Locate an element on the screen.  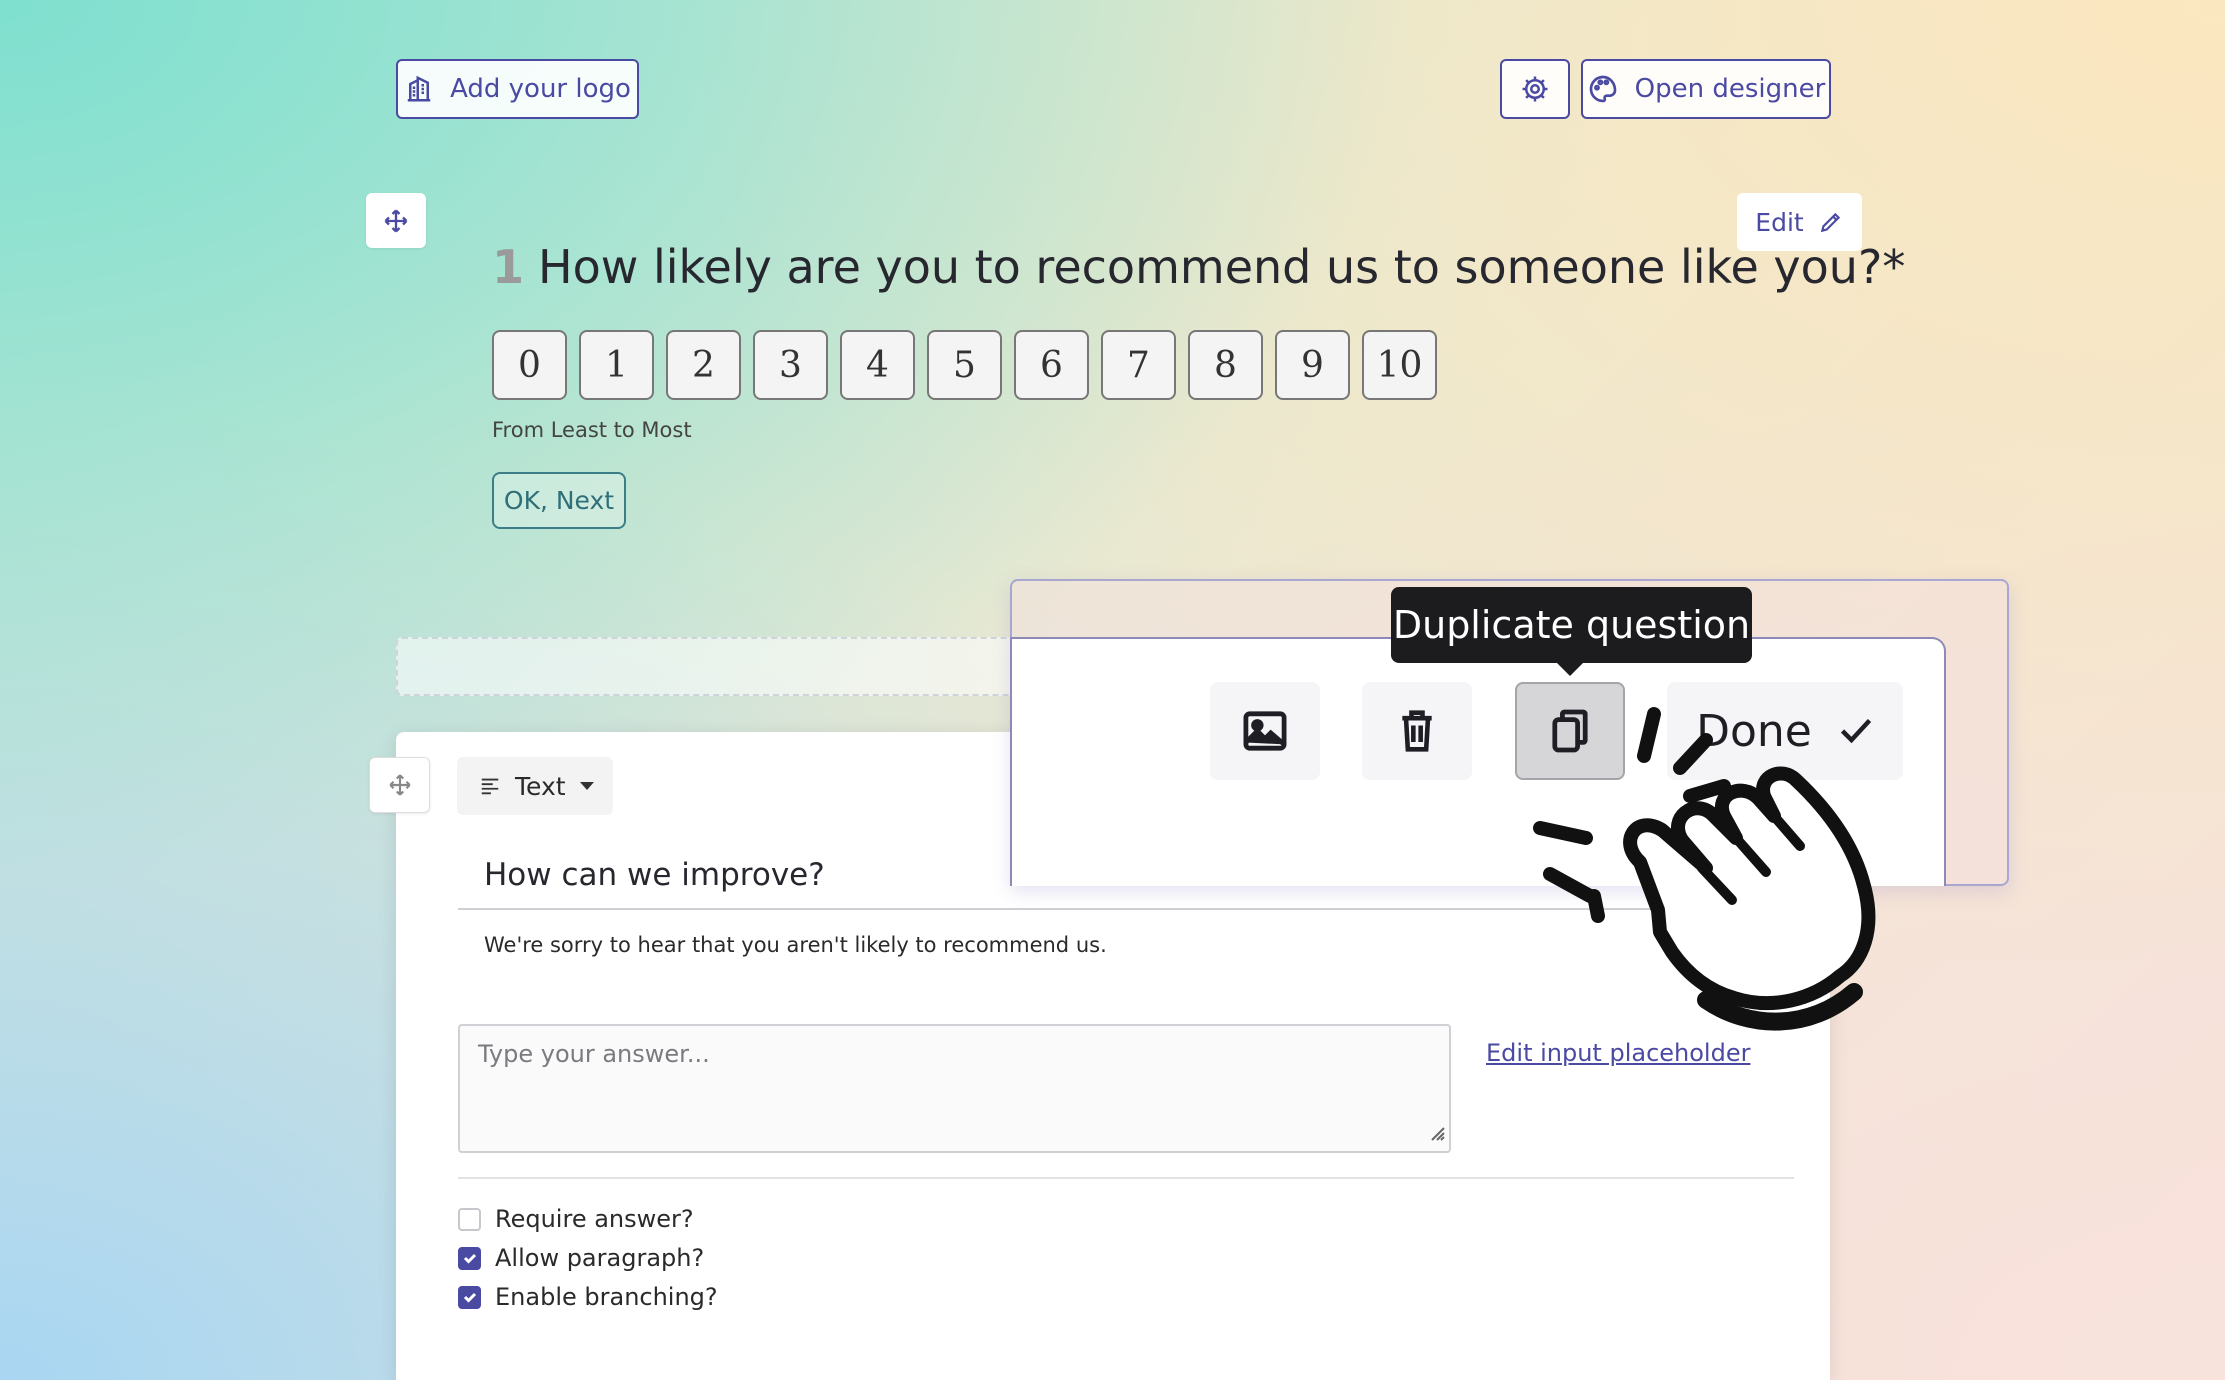
enable-branching-checkbox is located at coordinates (469, 1297).